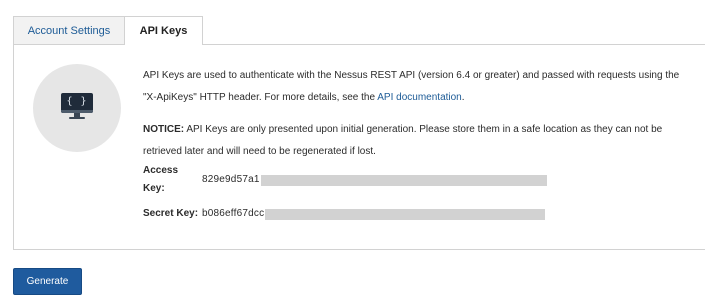  I want to click on monitor-icon: { }, so click(77, 107).